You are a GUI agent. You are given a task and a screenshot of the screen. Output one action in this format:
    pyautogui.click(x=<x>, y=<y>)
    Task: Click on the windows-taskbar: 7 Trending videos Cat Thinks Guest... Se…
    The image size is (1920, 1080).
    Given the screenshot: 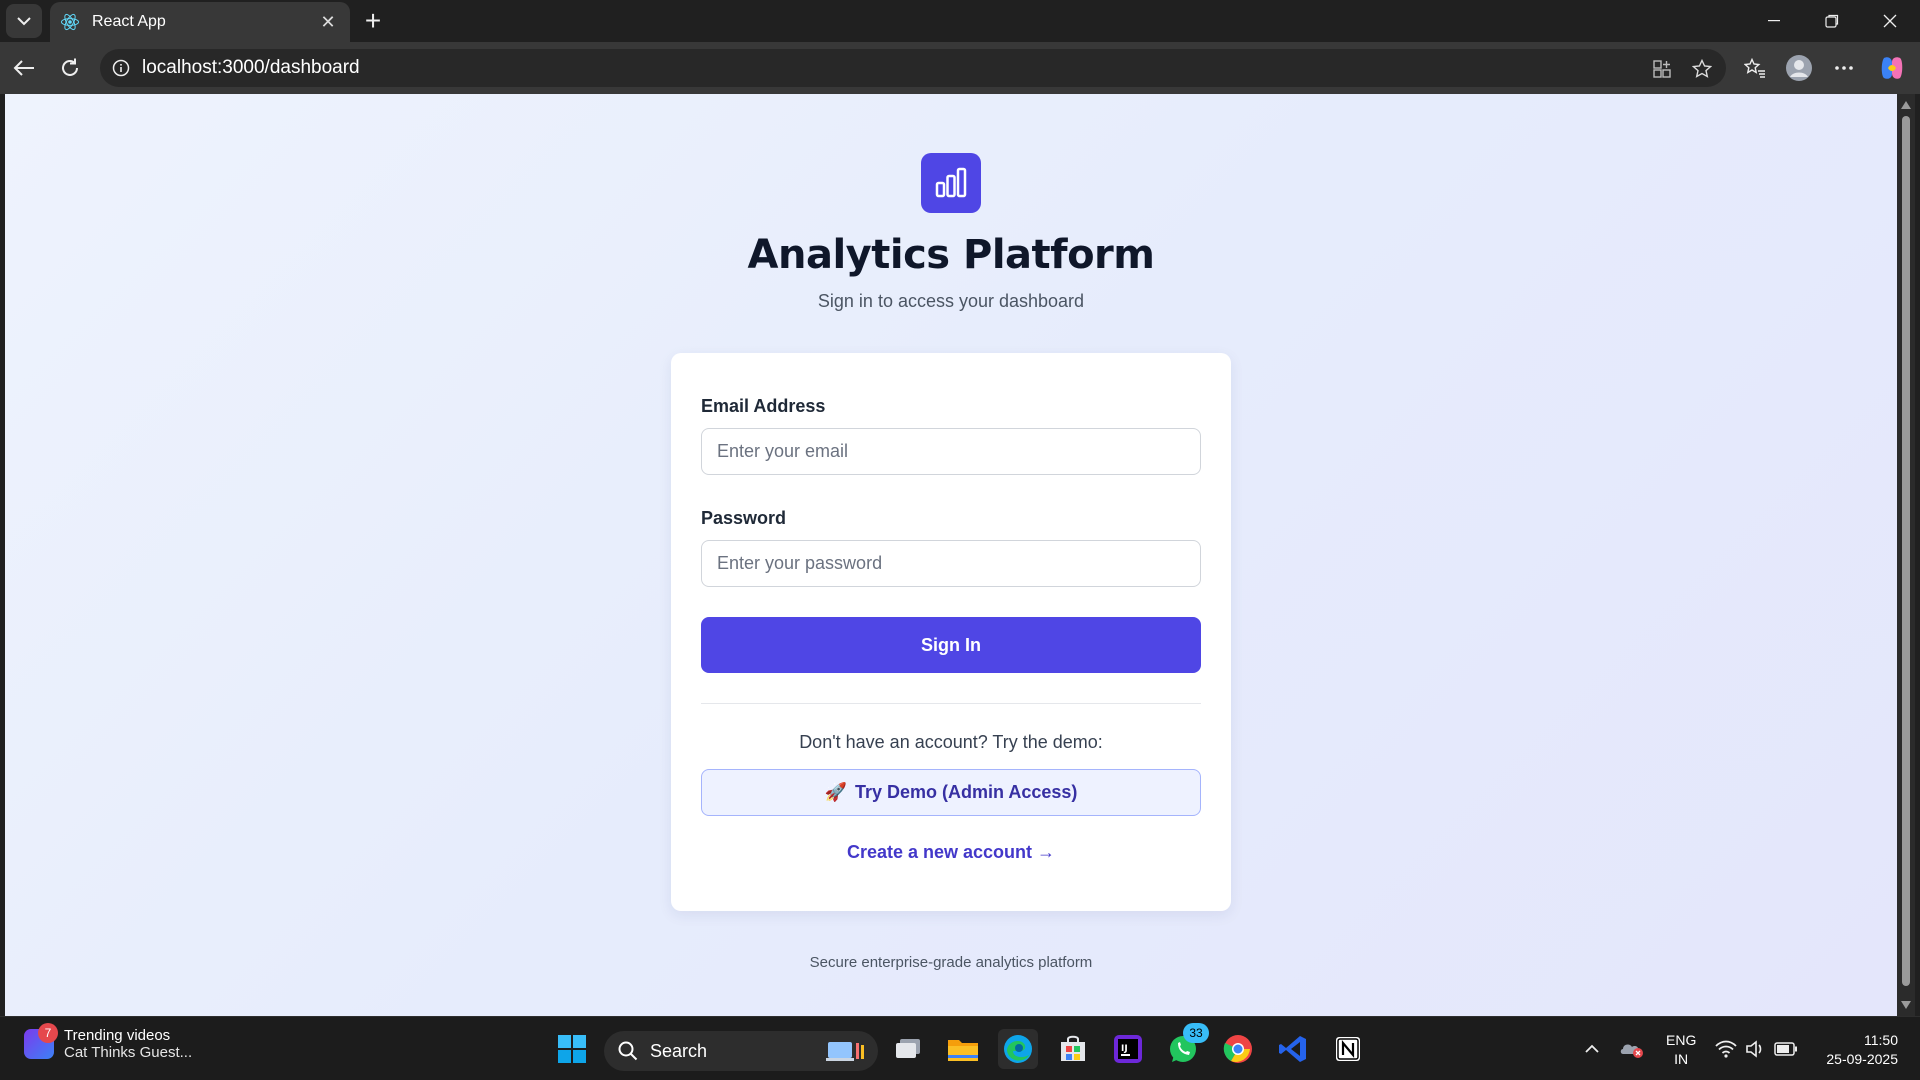 What is the action you would take?
    pyautogui.click(x=960, y=1048)
    